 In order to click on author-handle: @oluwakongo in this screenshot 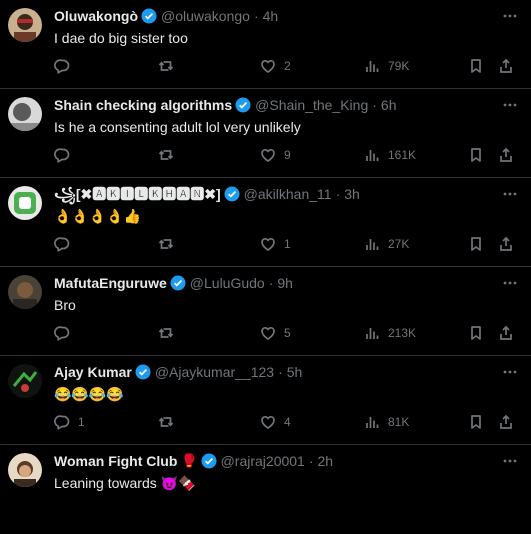, I will do `click(205, 16)`.